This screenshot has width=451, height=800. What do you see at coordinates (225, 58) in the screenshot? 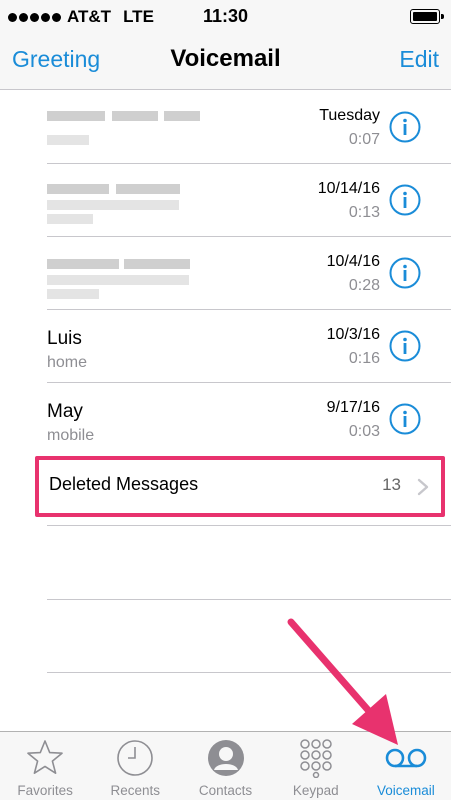
I see `page-title: Voicemail` at bounding box center [225, 58].